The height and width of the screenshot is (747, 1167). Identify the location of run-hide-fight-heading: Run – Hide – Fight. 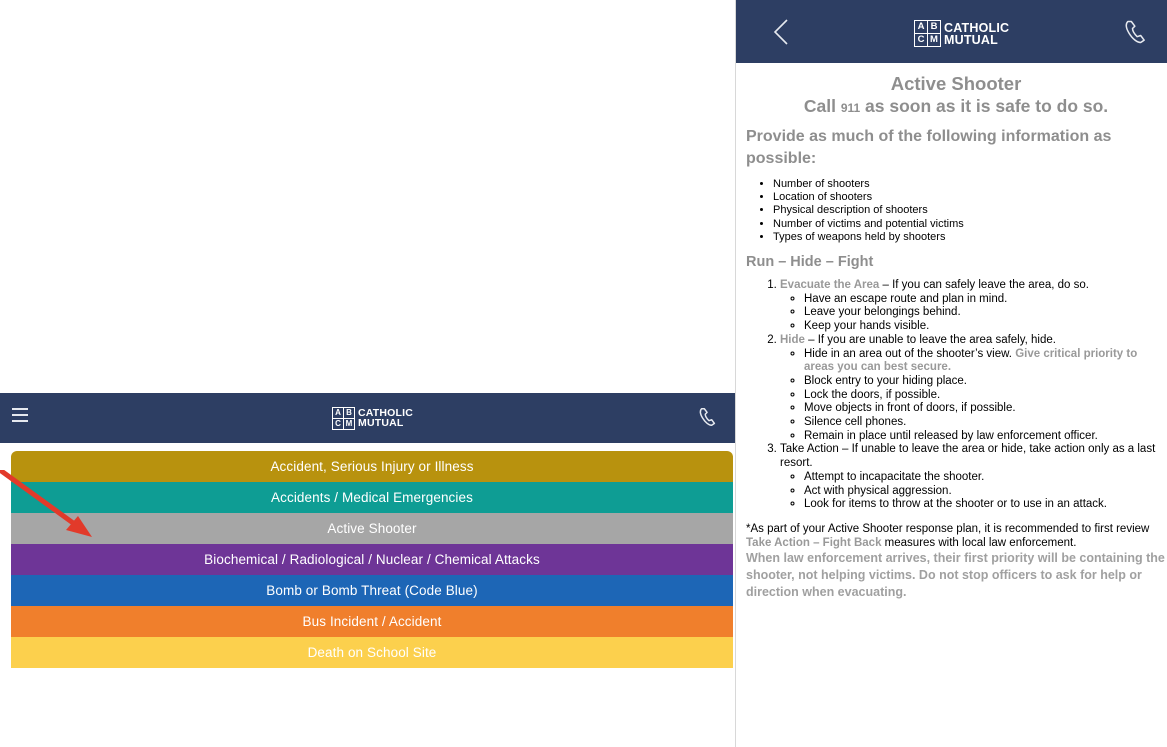
(810, 262).